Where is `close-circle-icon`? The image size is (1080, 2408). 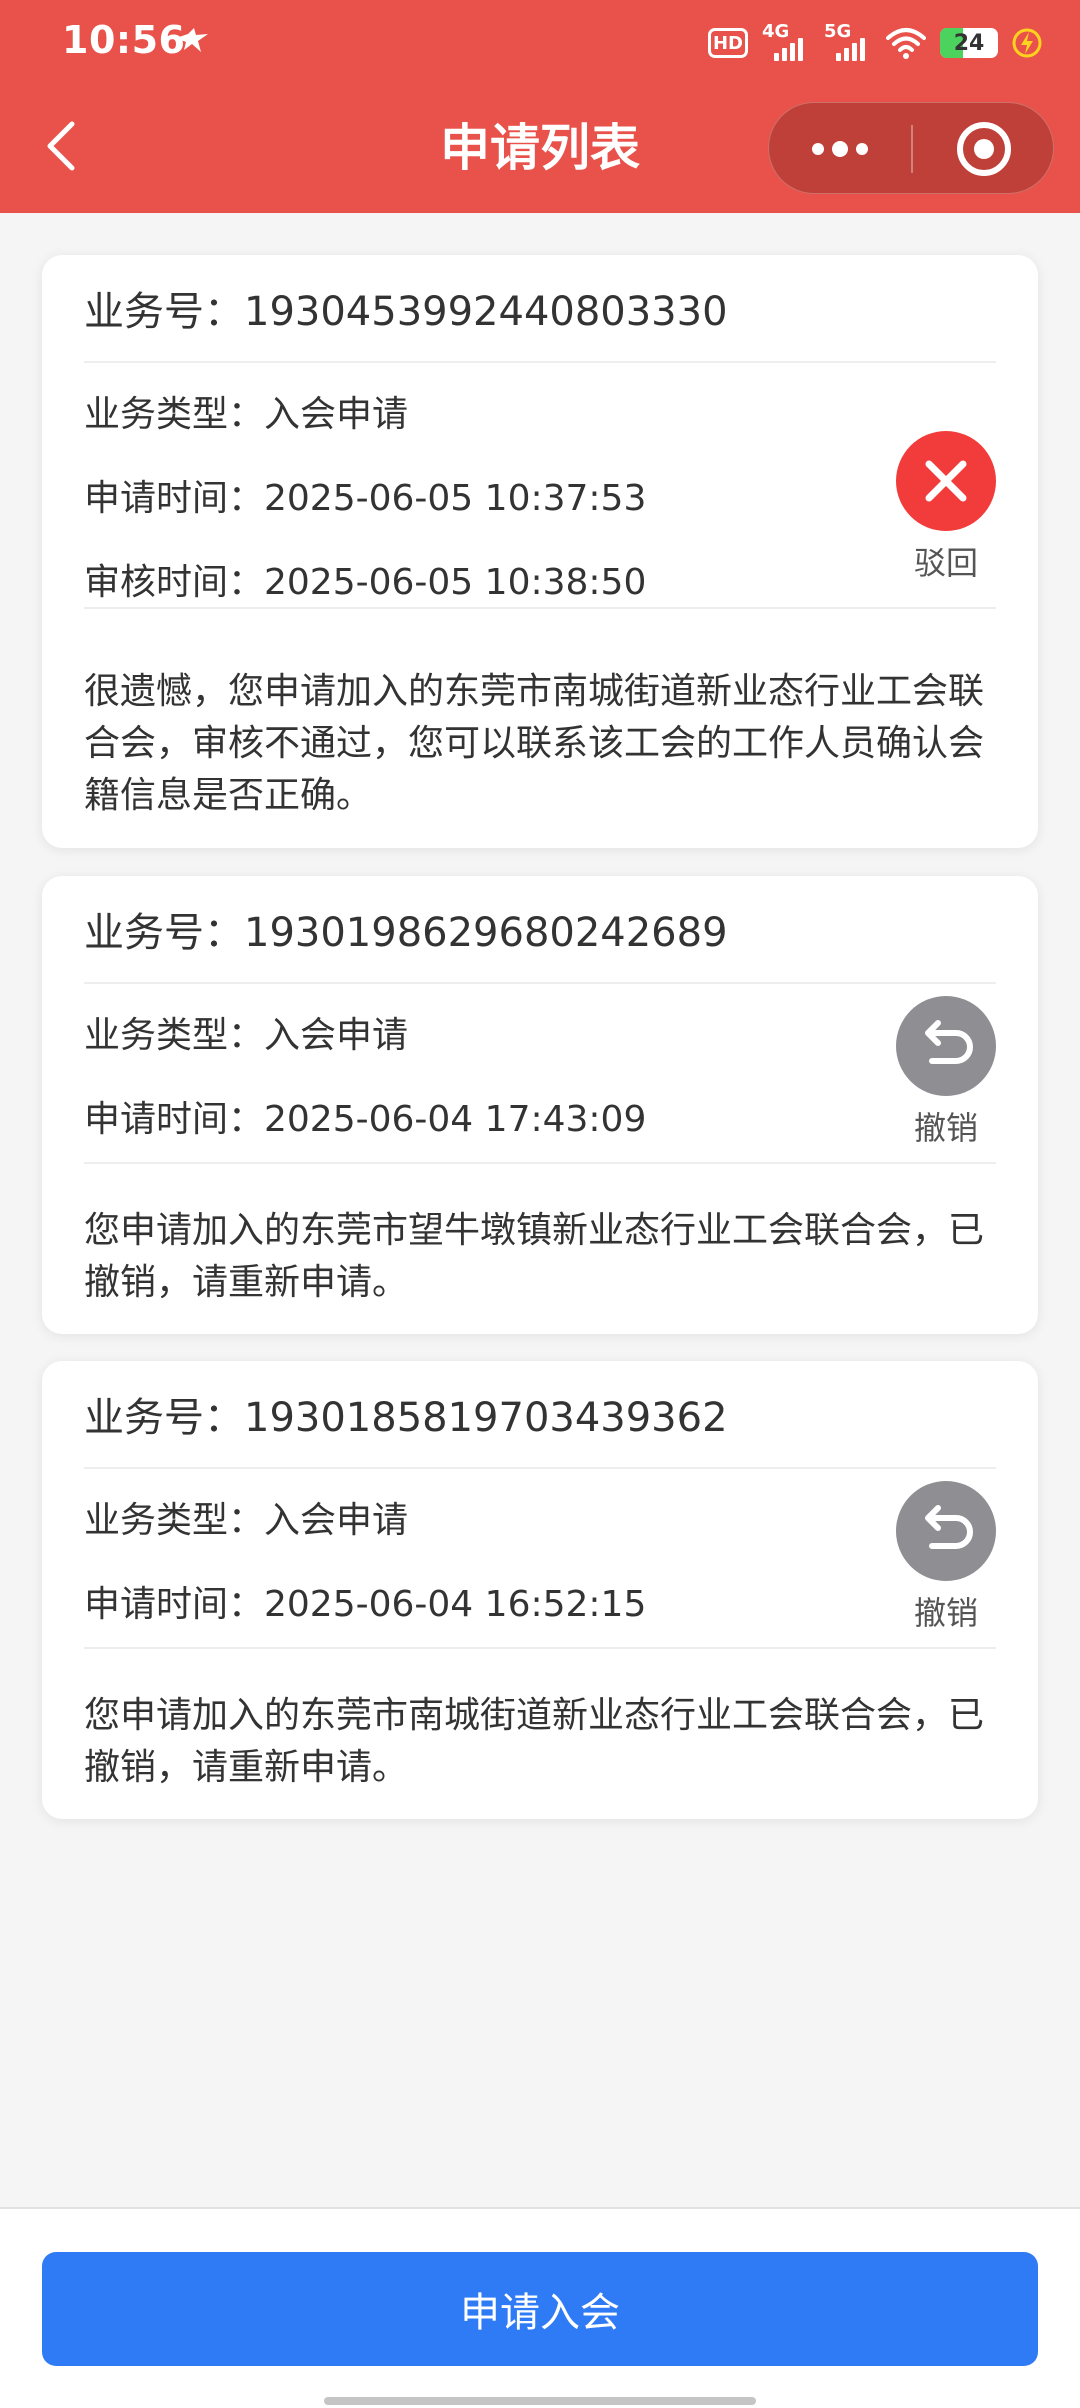 close-circle-icon is located at coordinates (946, 481).